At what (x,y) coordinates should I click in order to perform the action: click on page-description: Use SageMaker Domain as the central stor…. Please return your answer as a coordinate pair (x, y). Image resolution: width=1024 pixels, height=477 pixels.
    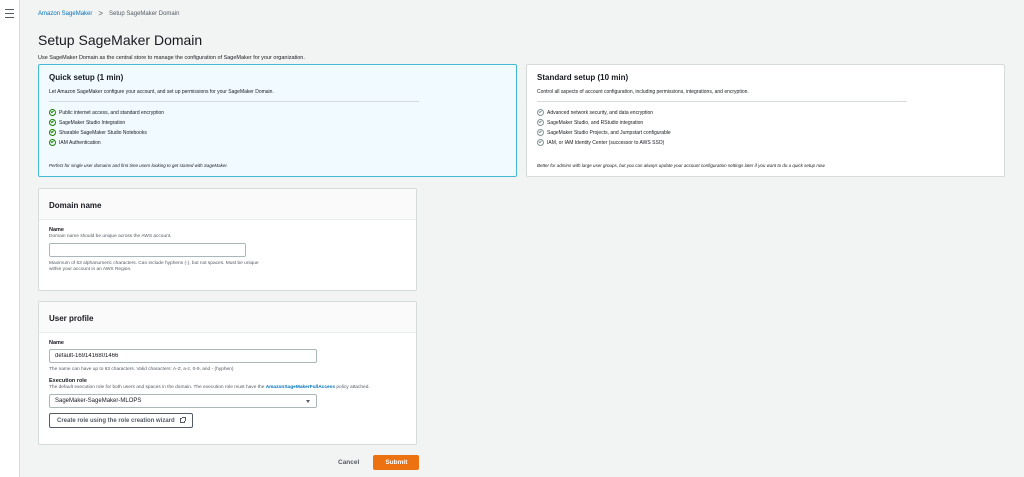
    Looking at the image, I should click on (171, 58).